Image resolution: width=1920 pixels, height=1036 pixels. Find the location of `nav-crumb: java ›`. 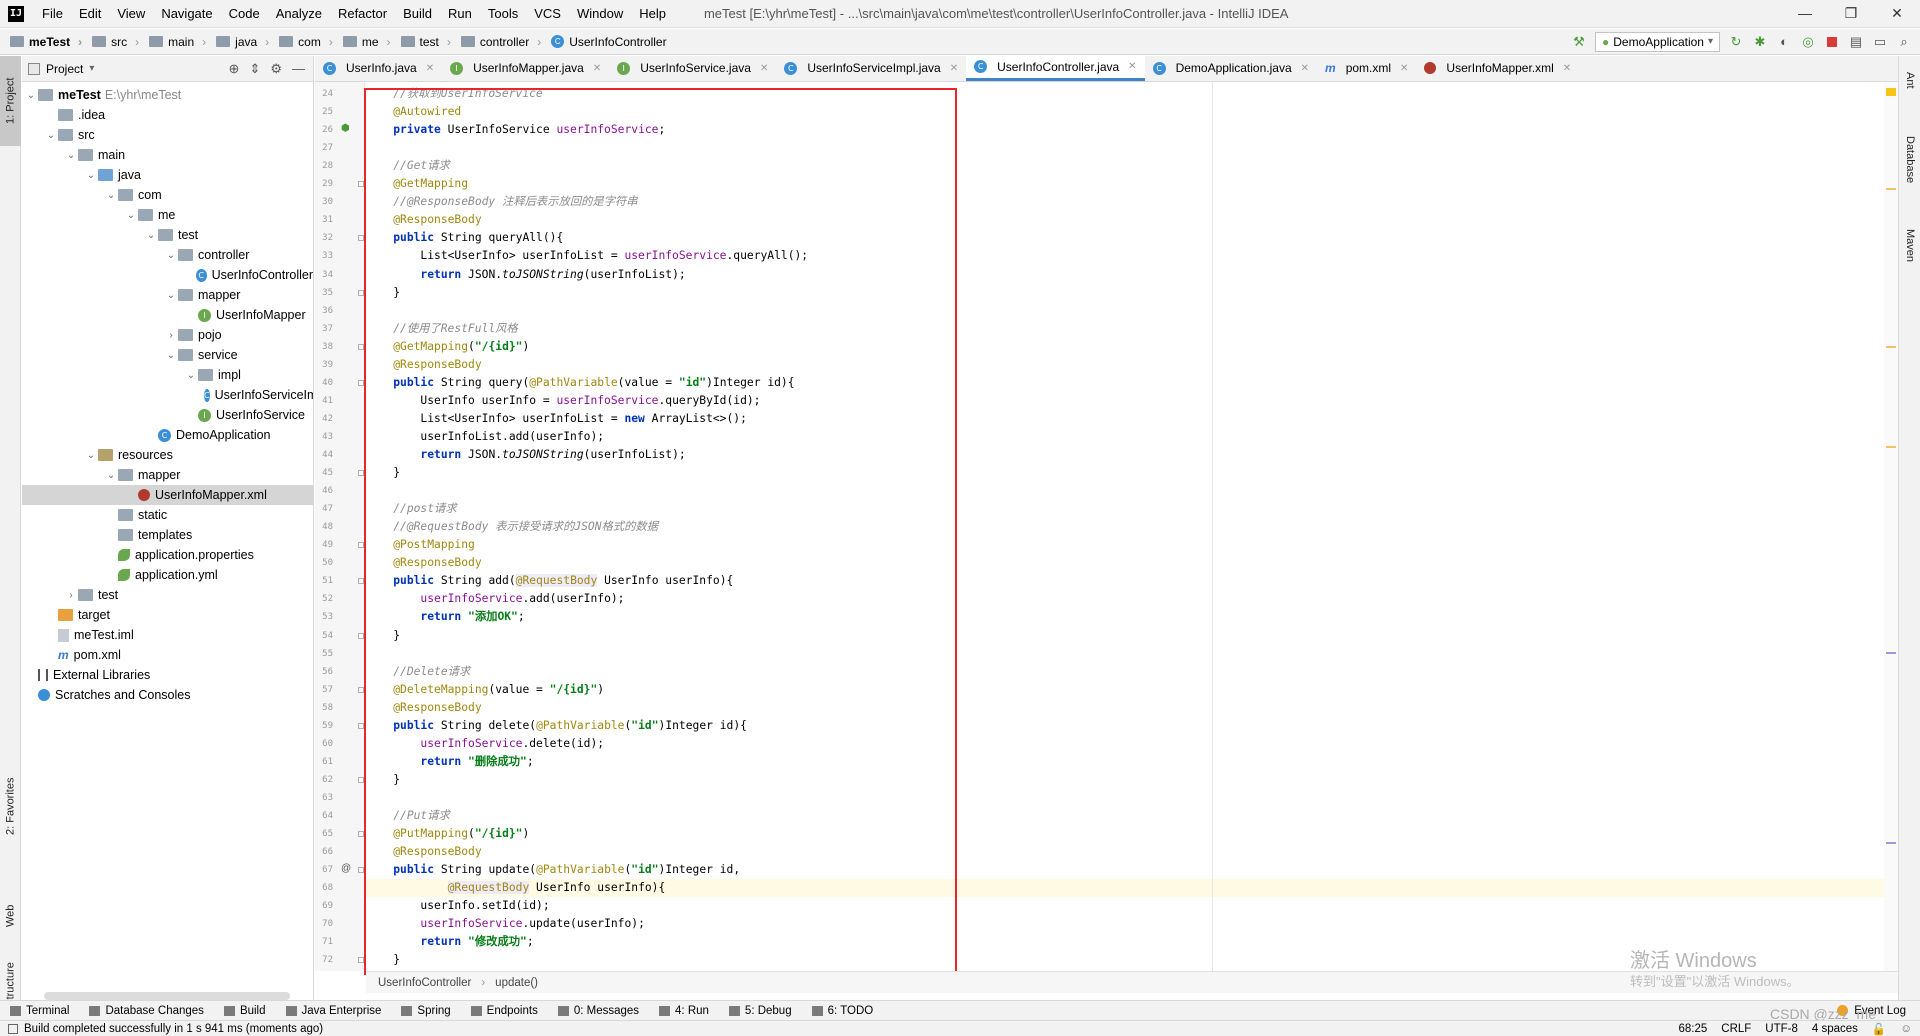

nav-crumb: java › is located at coordinates (237, 42).